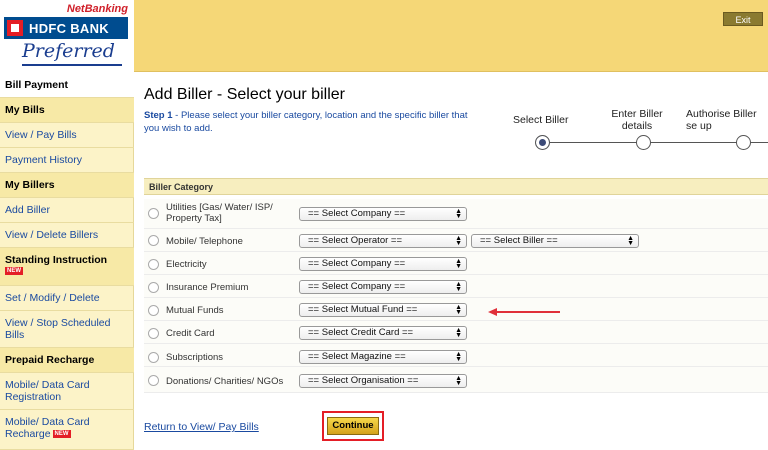  Describe the element at coordinates (195, 310) in the screenshot. I see `category-label: Mutual Funds` at that location.